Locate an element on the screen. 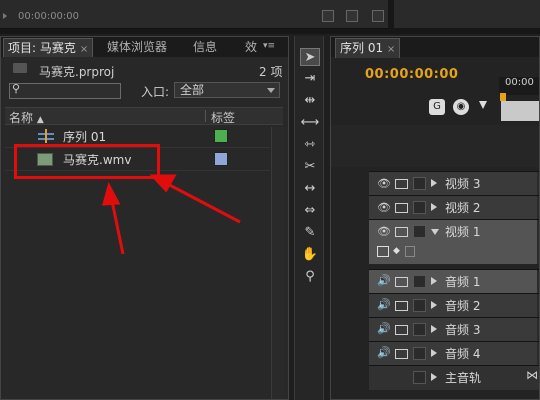 Image resolution: width=540 pixels, height=400 pixels. collapse-icon is located at coordinates (435, 232).